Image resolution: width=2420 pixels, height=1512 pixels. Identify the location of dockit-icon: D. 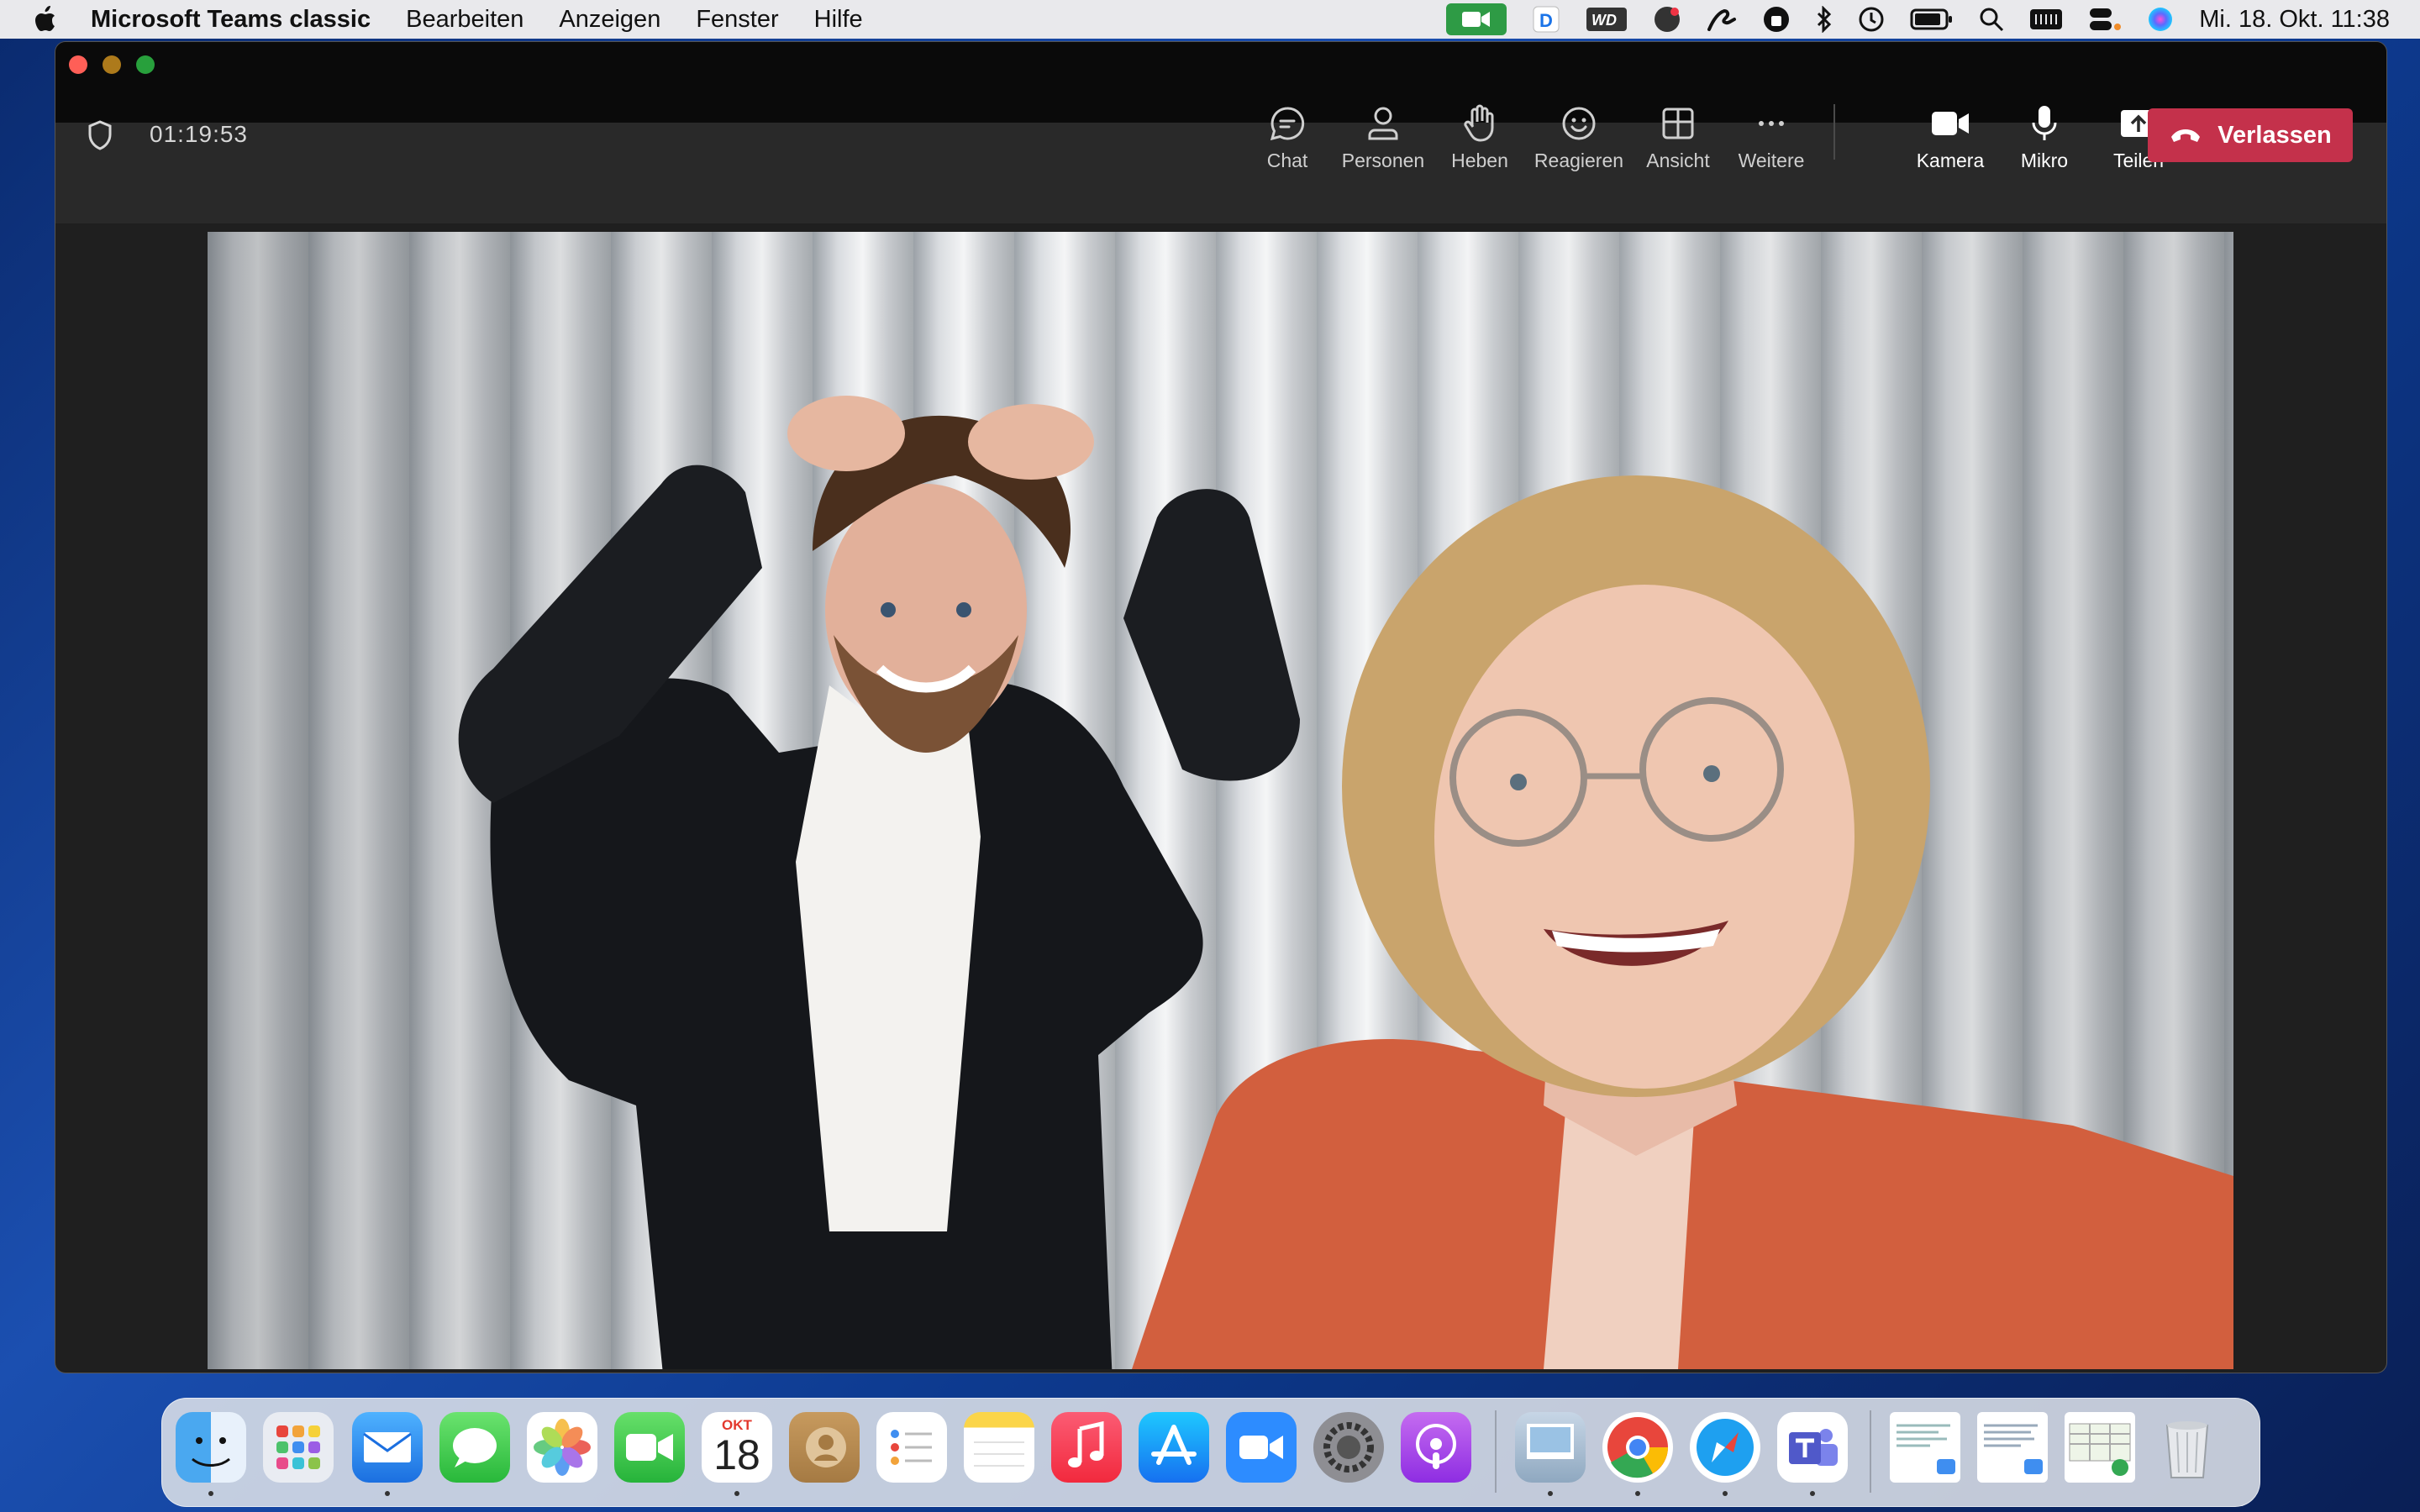
(1546, 19).